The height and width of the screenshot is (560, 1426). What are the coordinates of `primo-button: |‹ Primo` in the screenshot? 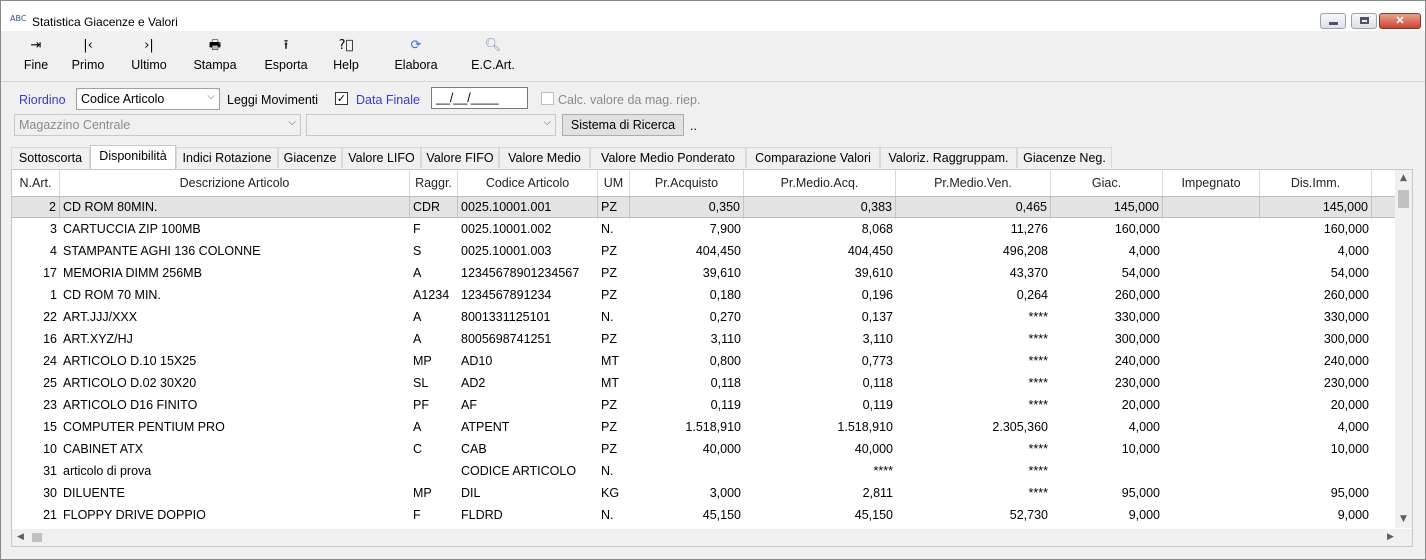 It's located at (88, 57).